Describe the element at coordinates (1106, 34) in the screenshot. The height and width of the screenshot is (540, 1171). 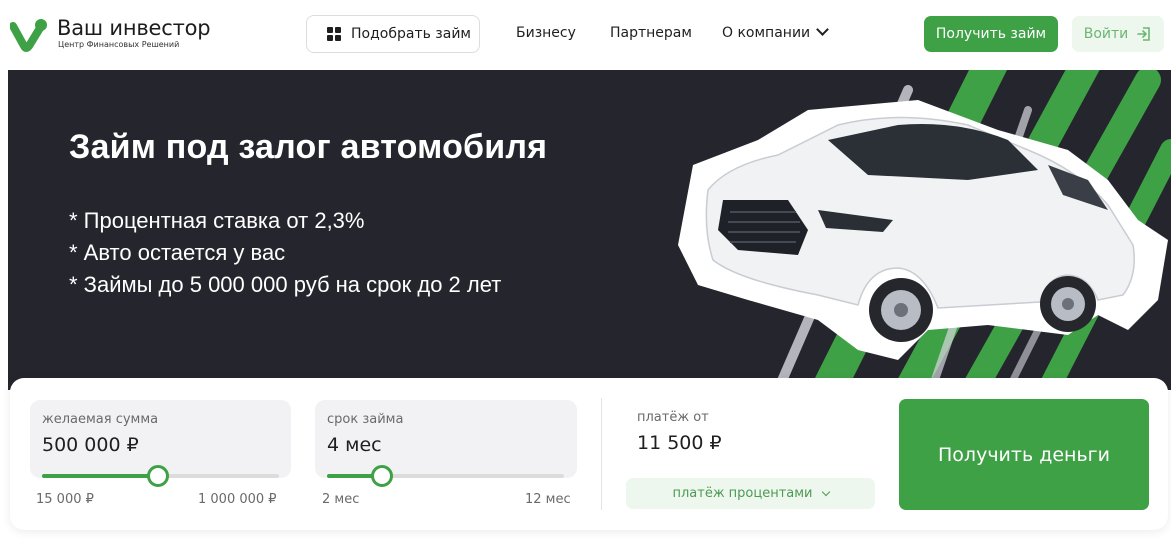
I see `login-label: Войти` at that location.